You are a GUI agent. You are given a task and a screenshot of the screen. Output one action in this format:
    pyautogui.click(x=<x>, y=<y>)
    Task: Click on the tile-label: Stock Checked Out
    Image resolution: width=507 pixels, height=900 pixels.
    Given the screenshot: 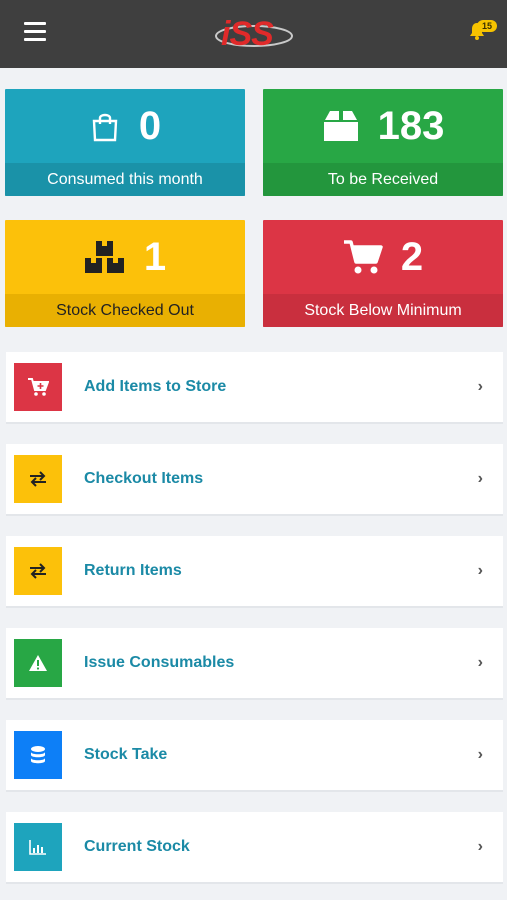 What is the action you would take?
    pyautogui.click(x=125, y=310)
    